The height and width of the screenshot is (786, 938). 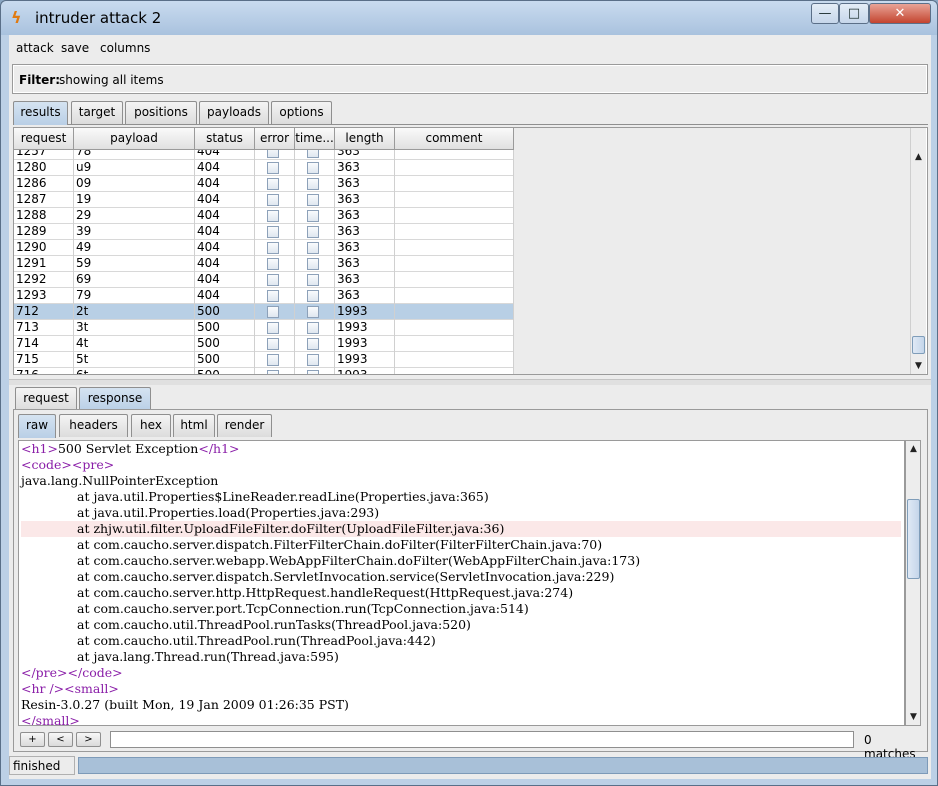 I want to click on tab-target: target, so click(x=97, y=112).